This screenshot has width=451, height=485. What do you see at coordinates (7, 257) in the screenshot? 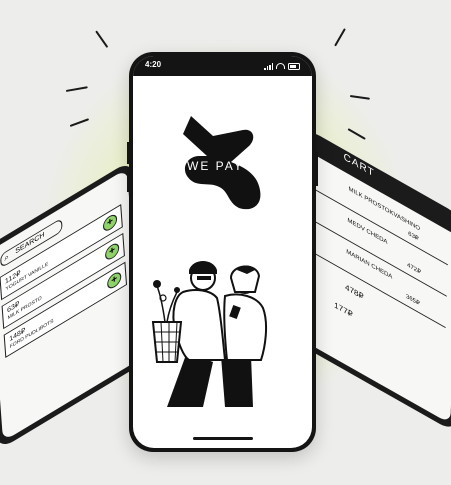
I see `search-icon: ⌕` at bounding box center [7, 257].